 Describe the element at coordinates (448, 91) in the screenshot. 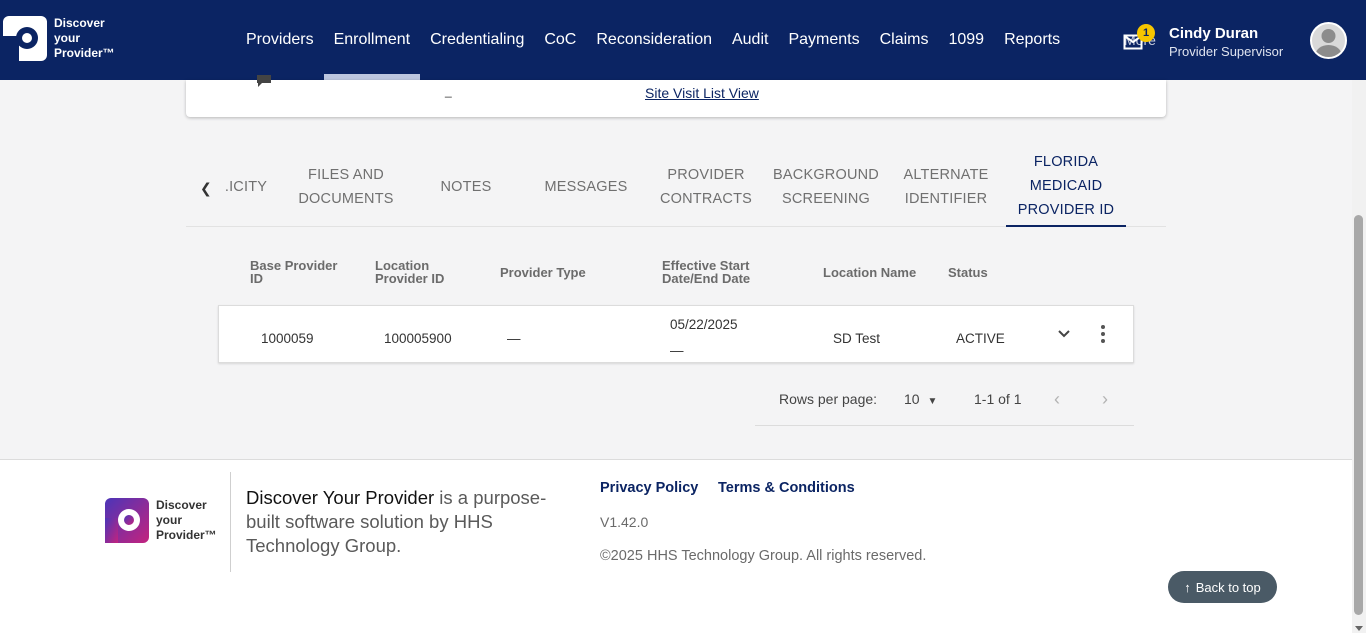

I see `card-value-dash: _` at that location.